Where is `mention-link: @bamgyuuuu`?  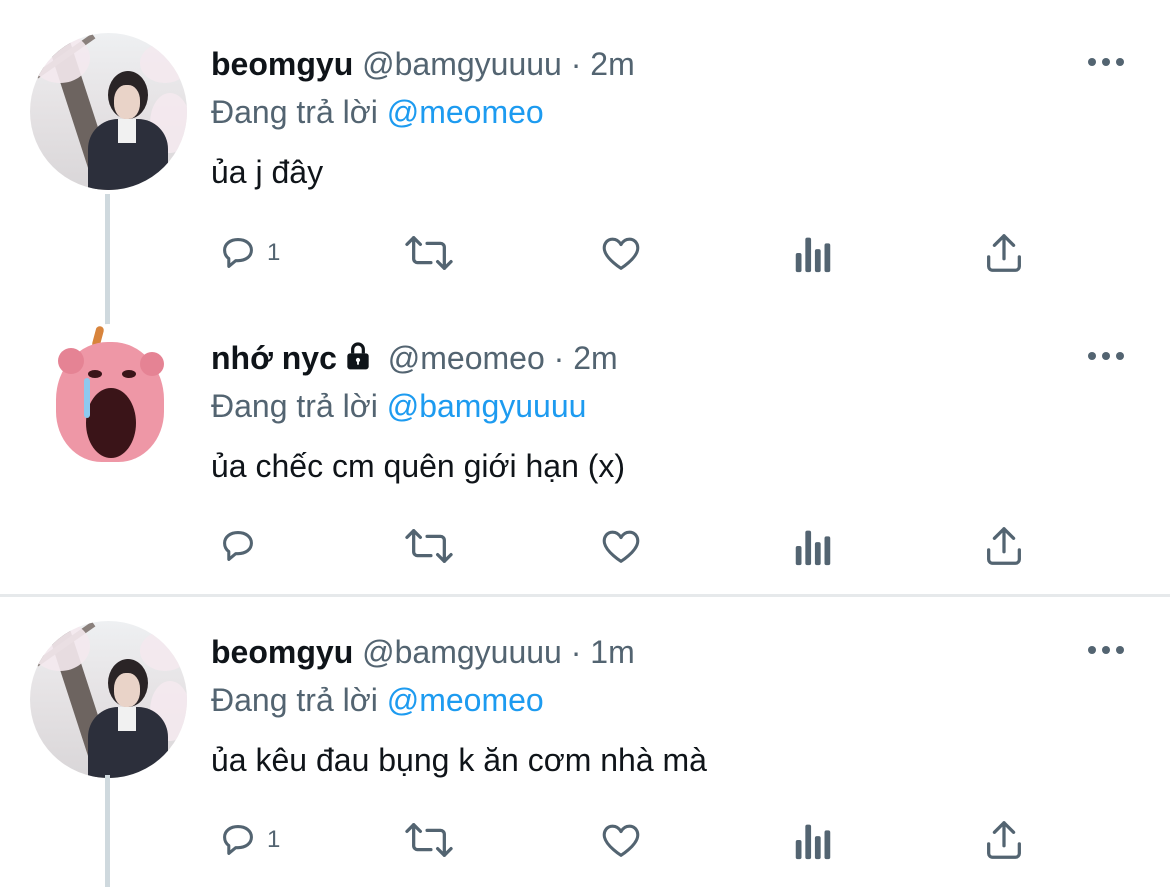
mention-link: @bamgyuuuu is located at coordinates (487, 406).